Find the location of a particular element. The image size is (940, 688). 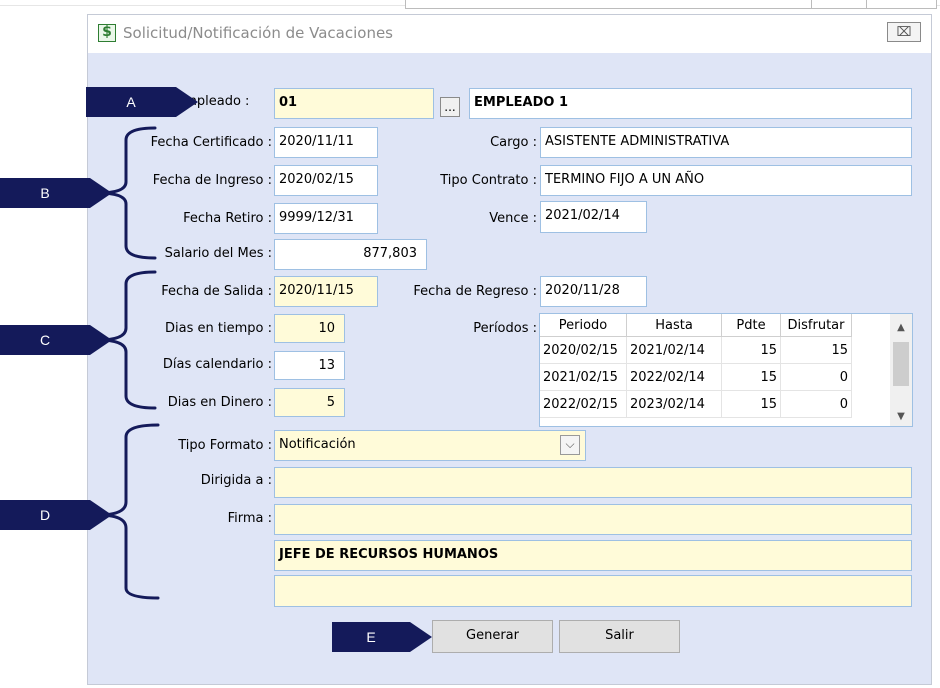

dias-calendario-field: 13 is located at coordinates (309, 365).